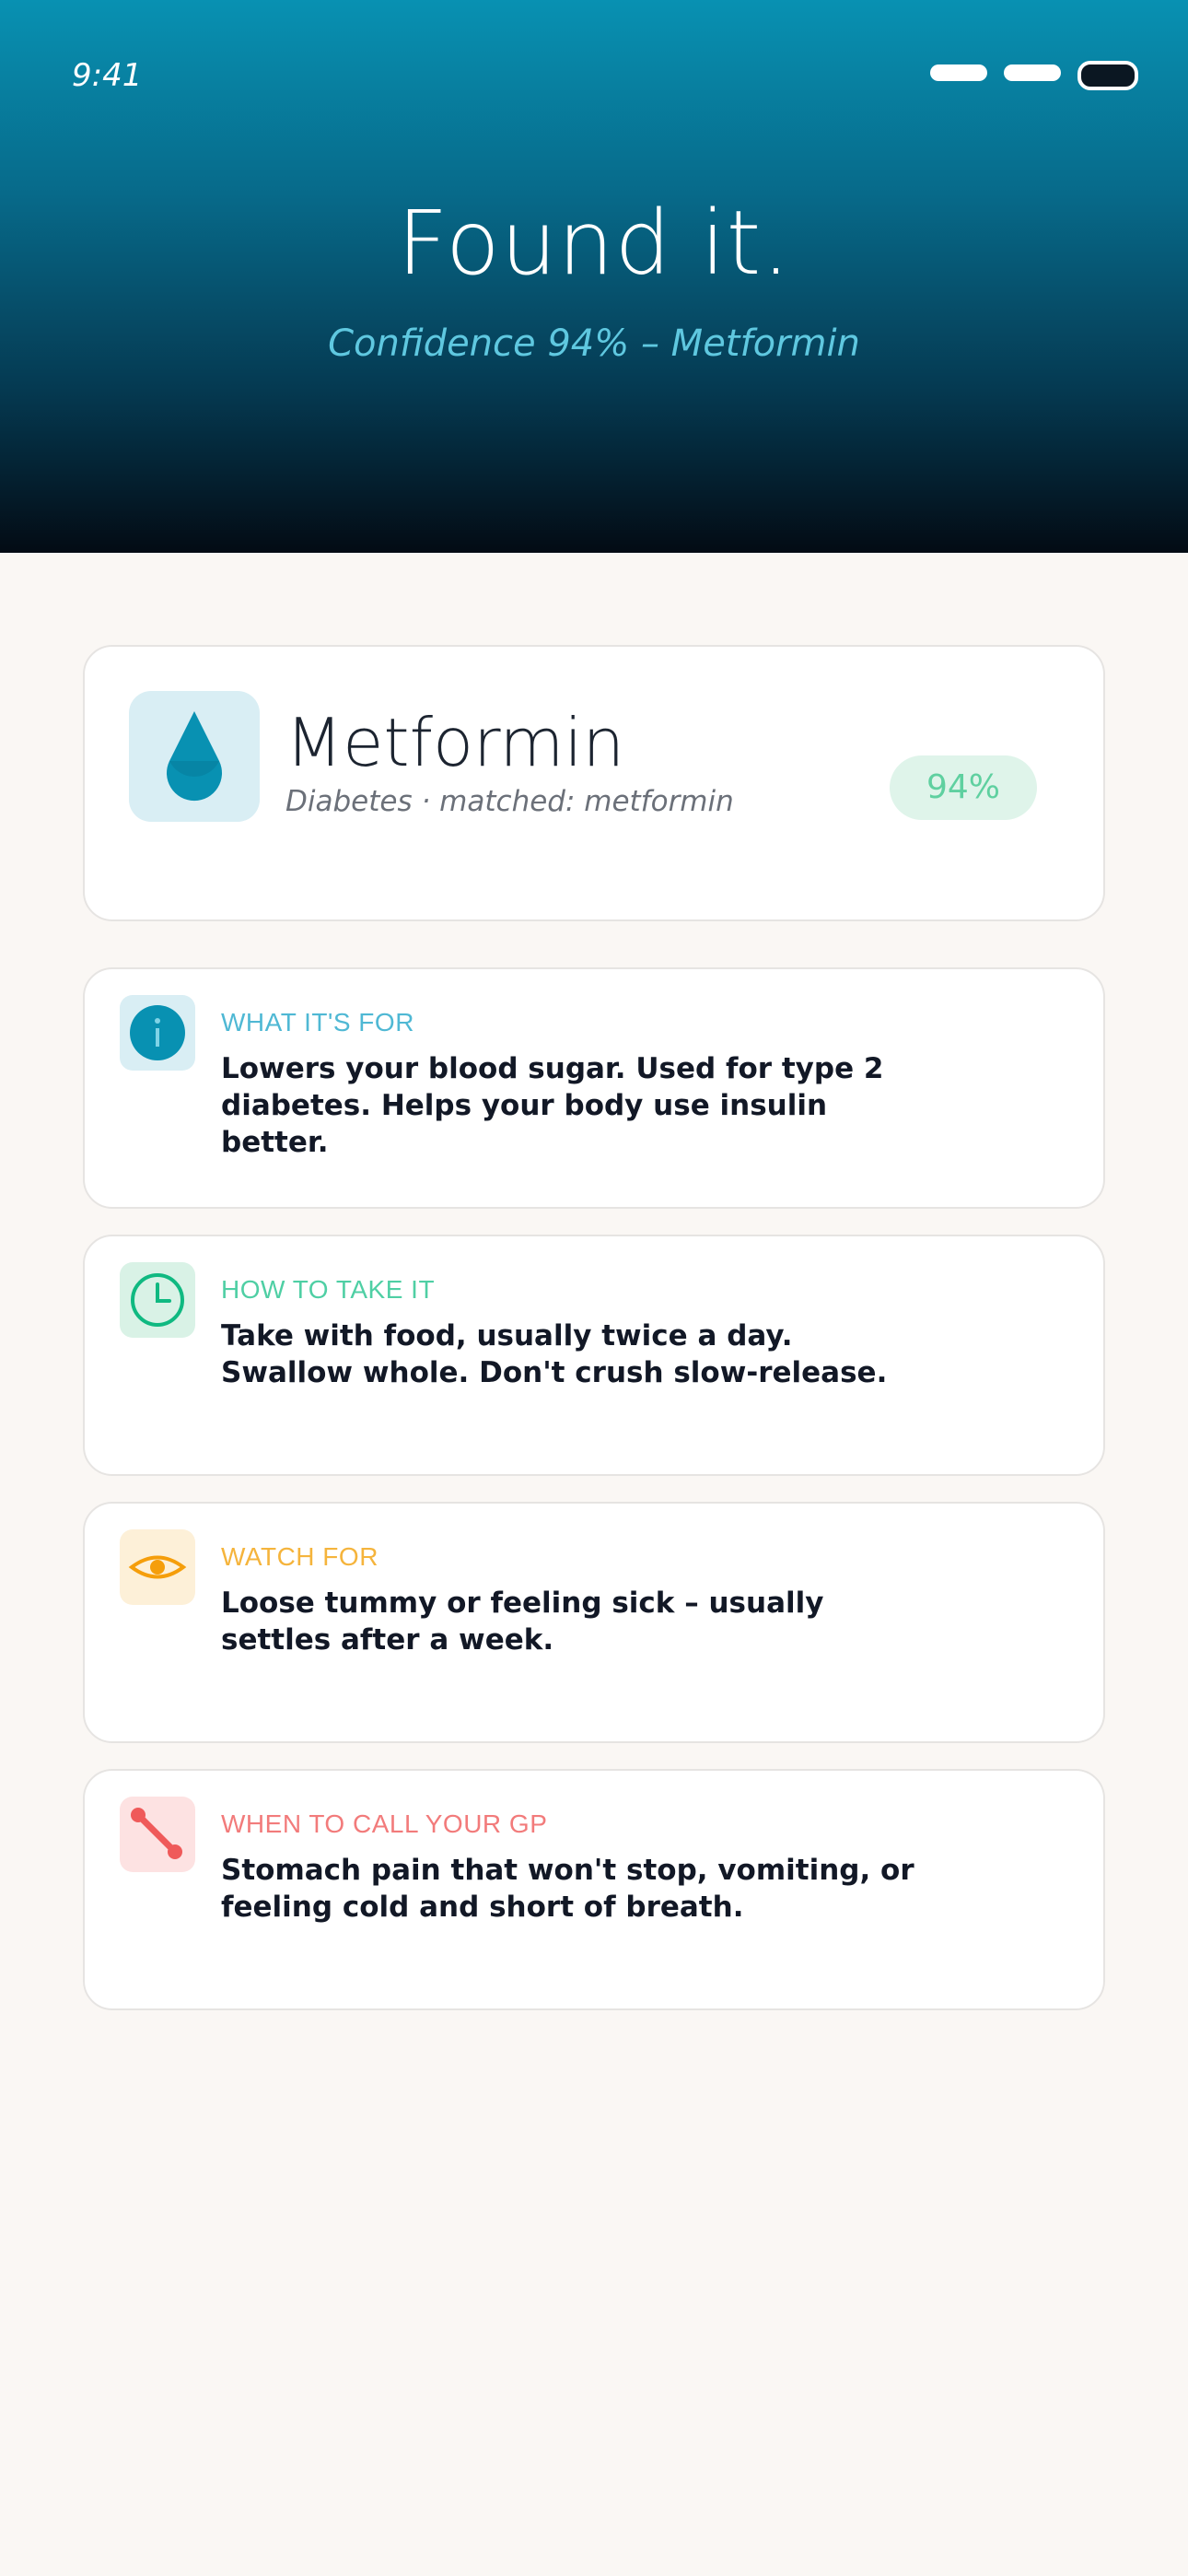  I want to click on medication-subtitle: Diabetes · matched: metformin, so click(510, 801).